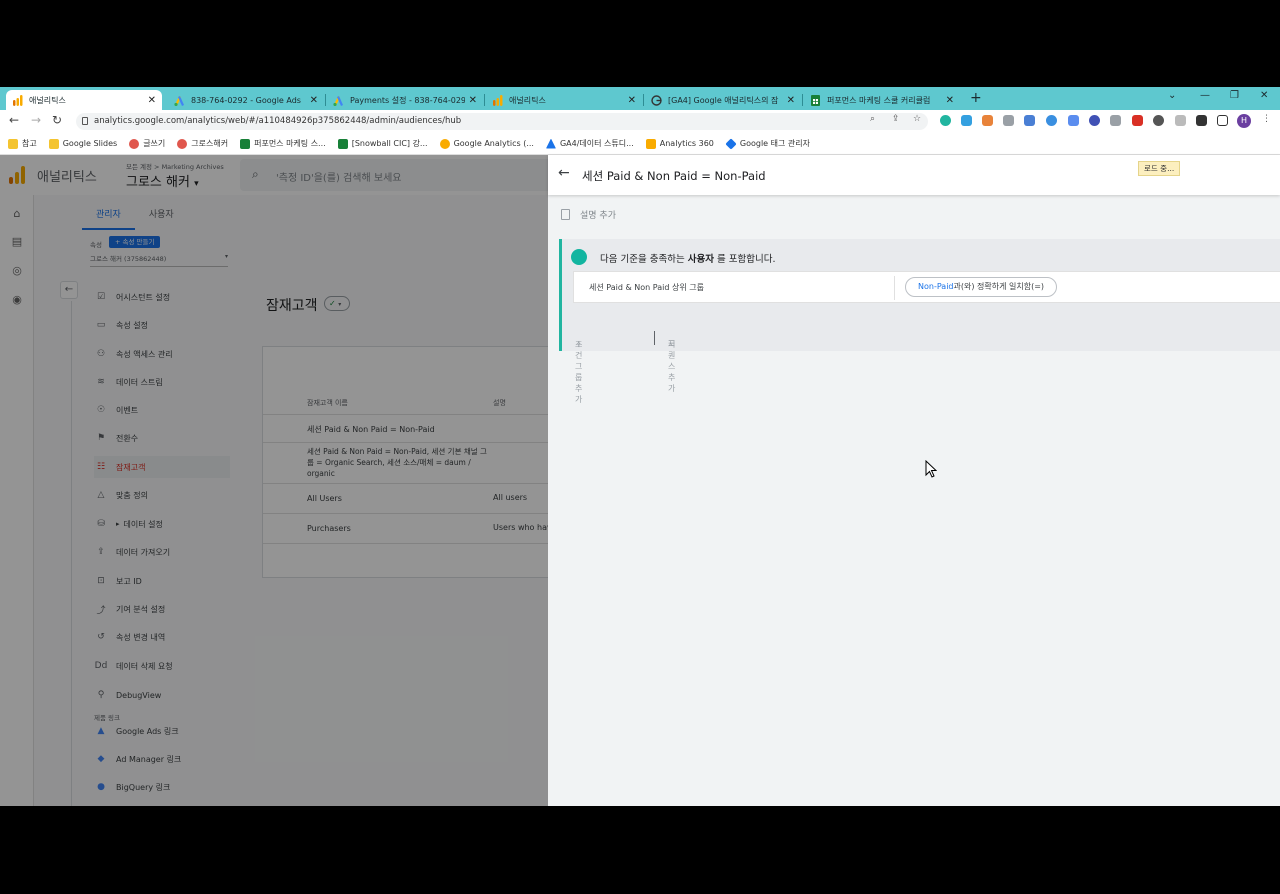 This screenshot has width=1280, height=894. Describe the element at coordinates (423, 529) in the screenshot. I see `table-row: Purchasers Users who hav` at that location.